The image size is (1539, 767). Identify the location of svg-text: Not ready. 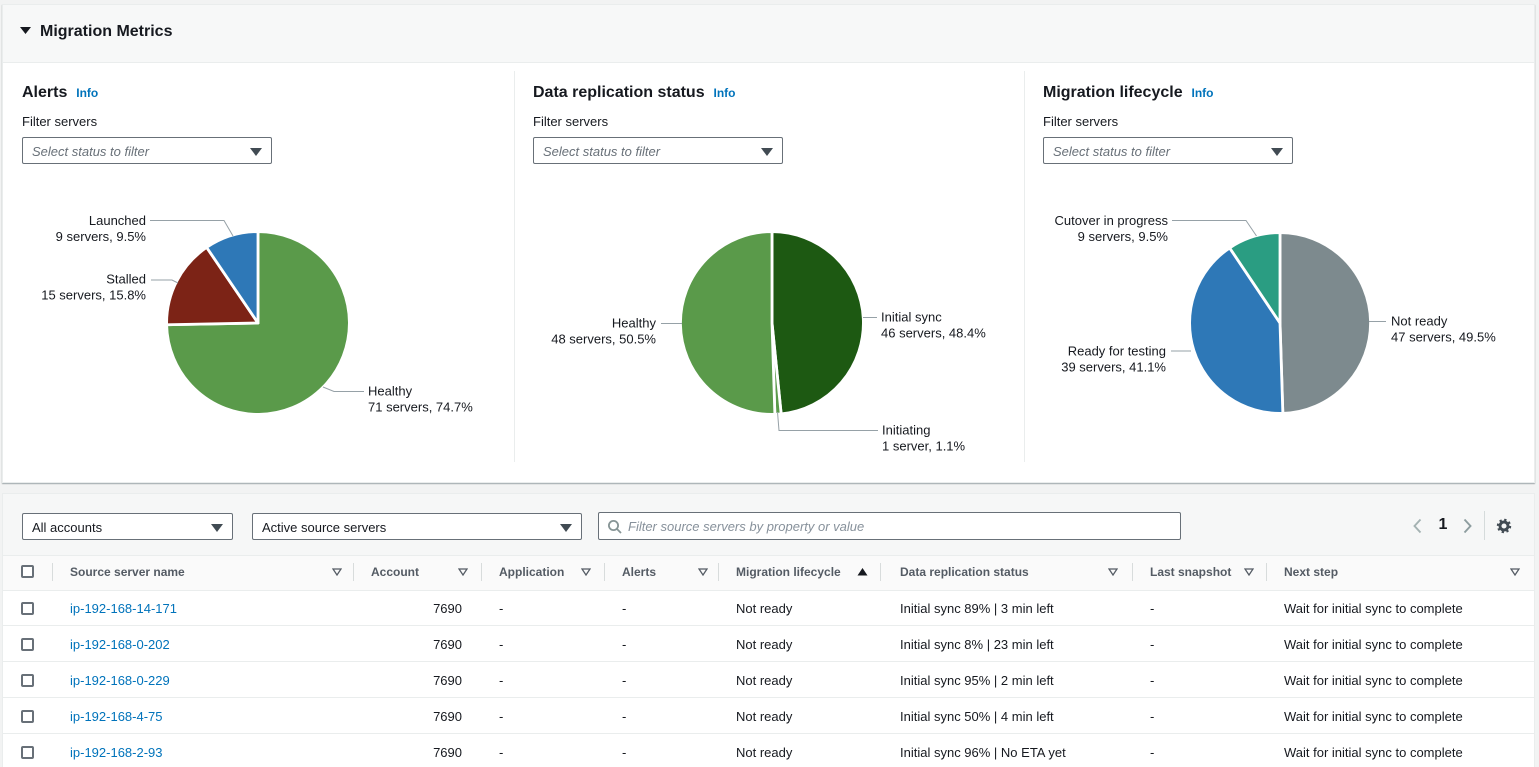
(1419, 321).